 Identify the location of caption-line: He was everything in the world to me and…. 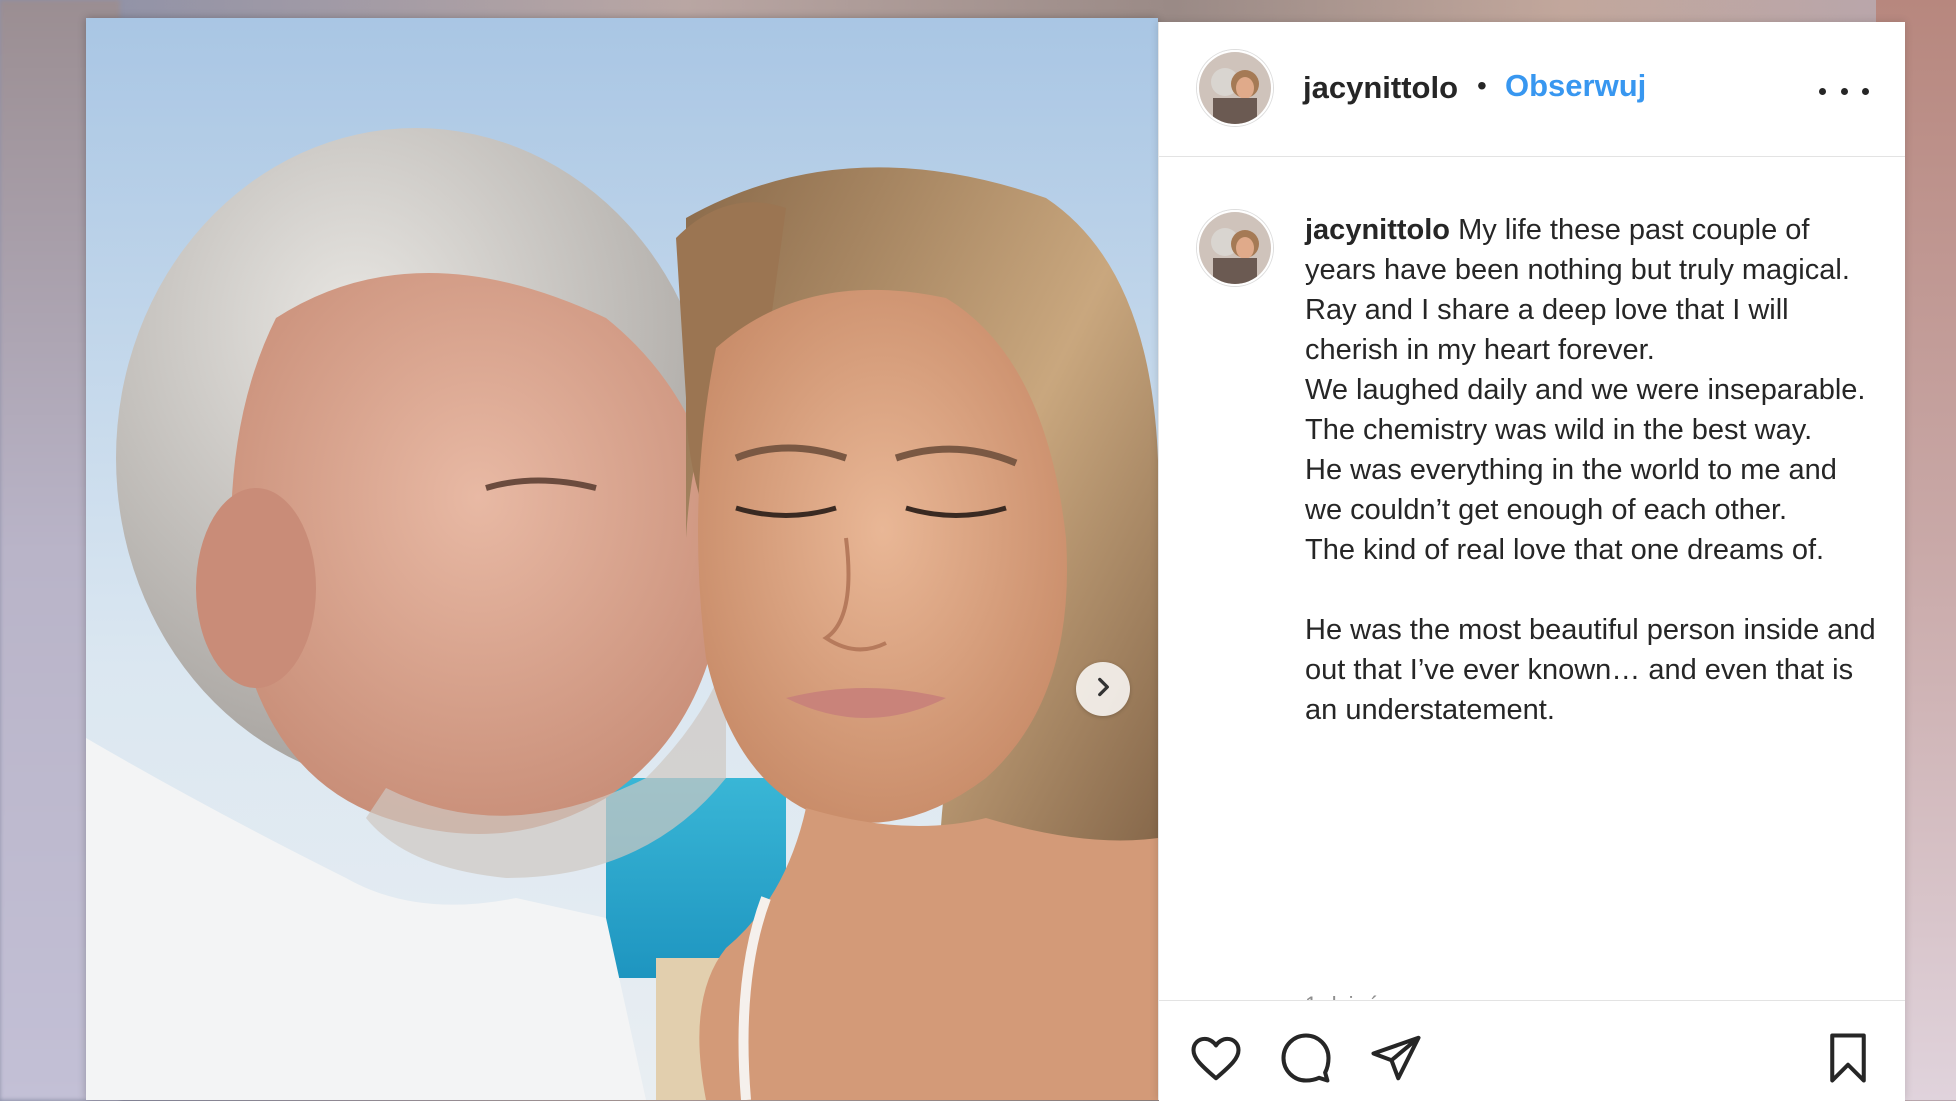
(1571, 490).